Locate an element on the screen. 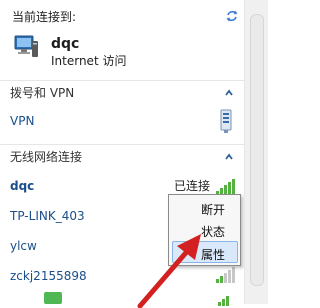  current-network-name: dqc is located at coordinates (65, 44).